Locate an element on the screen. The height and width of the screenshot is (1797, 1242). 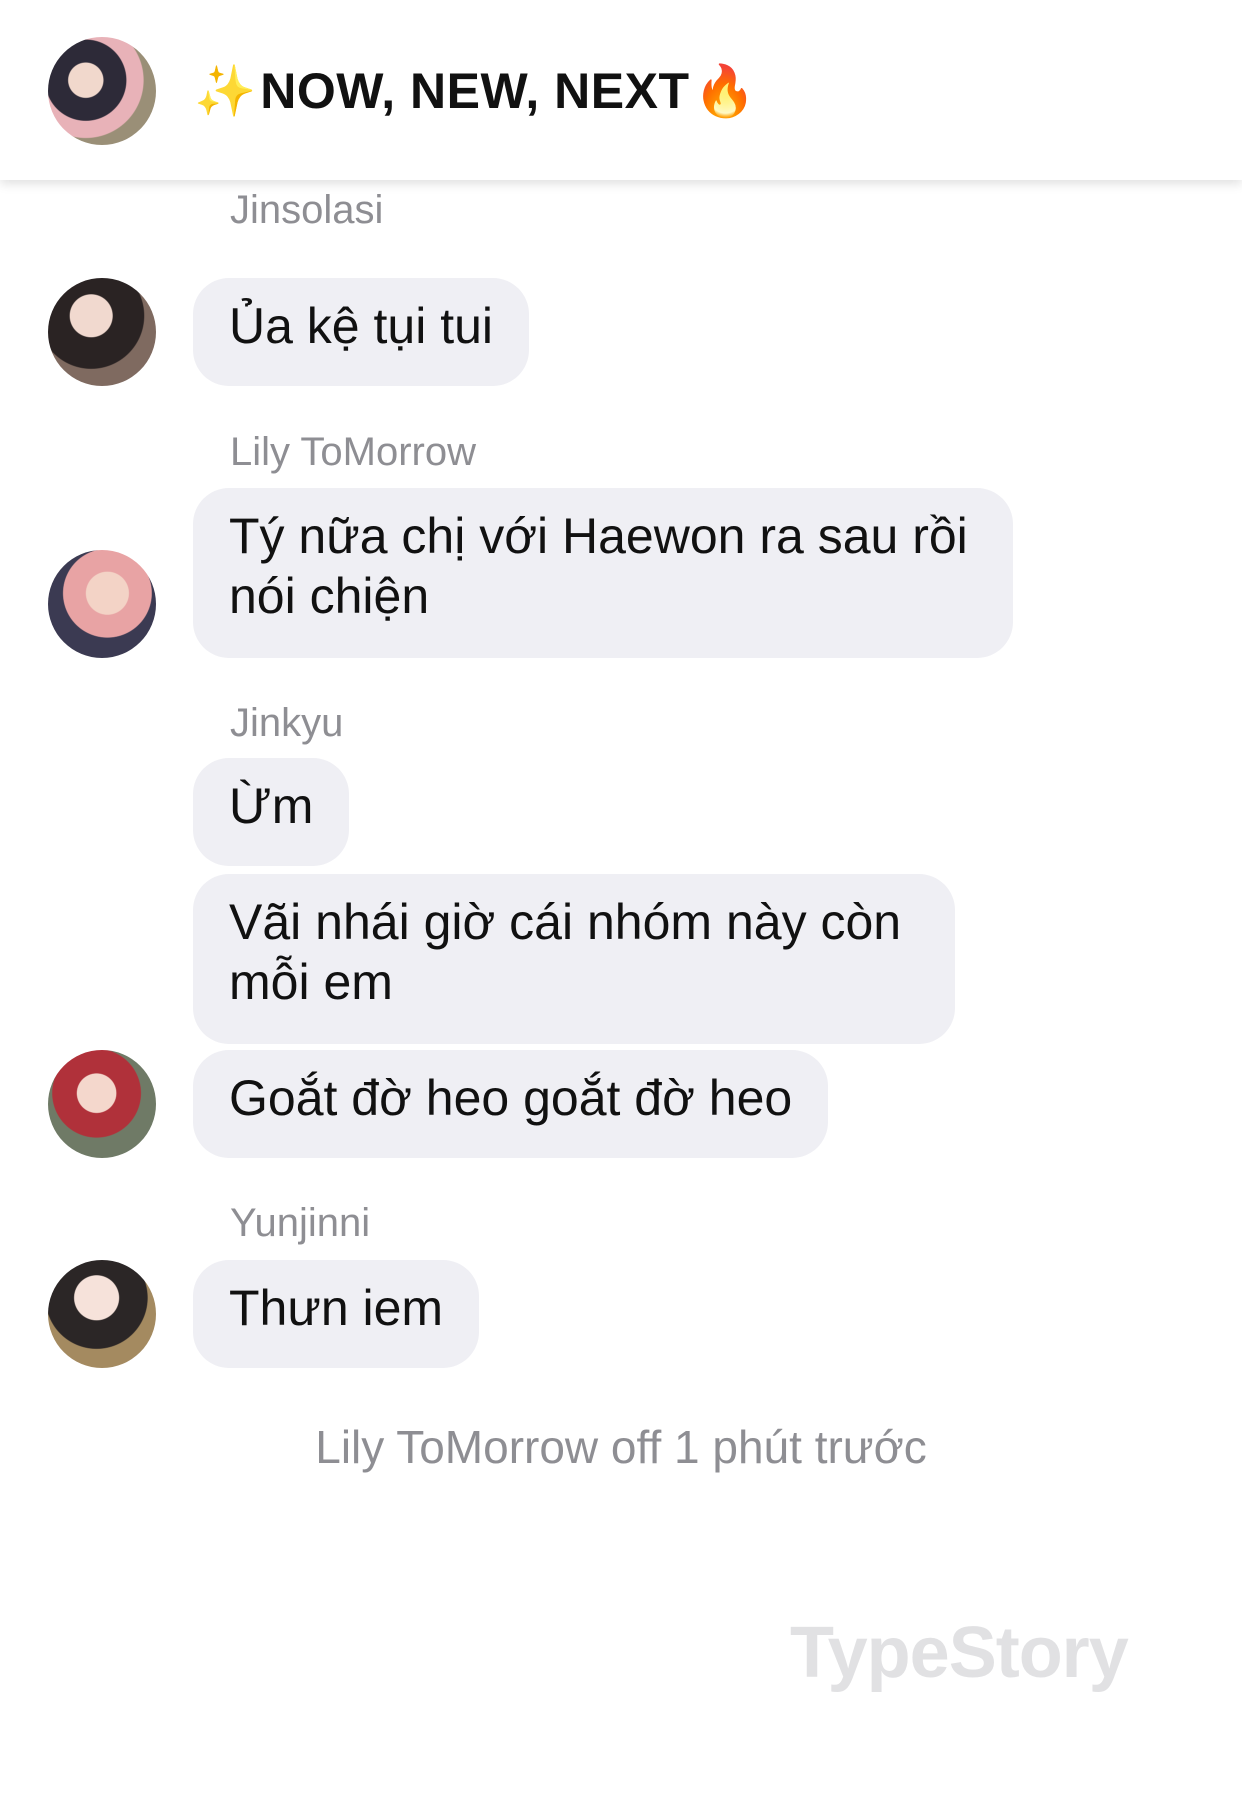
sparkles-icon: ✨ is located at coordinates (225, 91).